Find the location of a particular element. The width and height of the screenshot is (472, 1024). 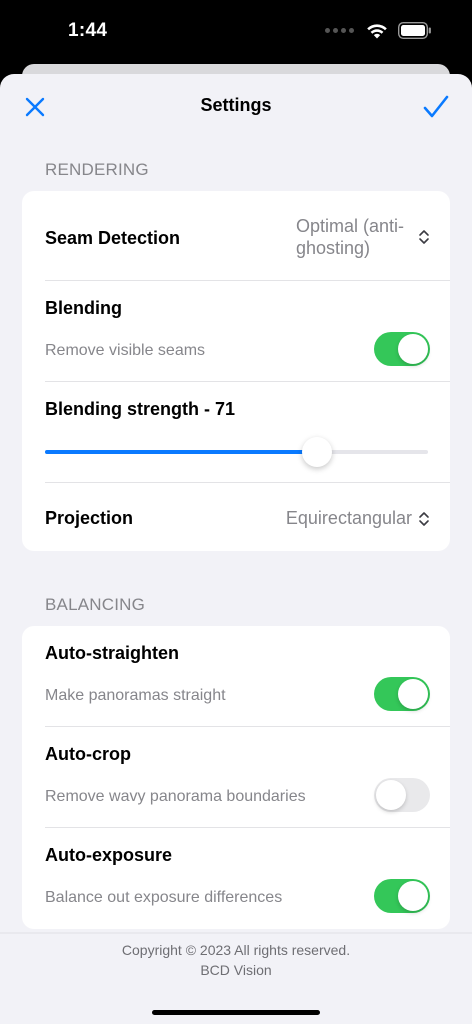

list-divider is located at coordinates (236, 933).